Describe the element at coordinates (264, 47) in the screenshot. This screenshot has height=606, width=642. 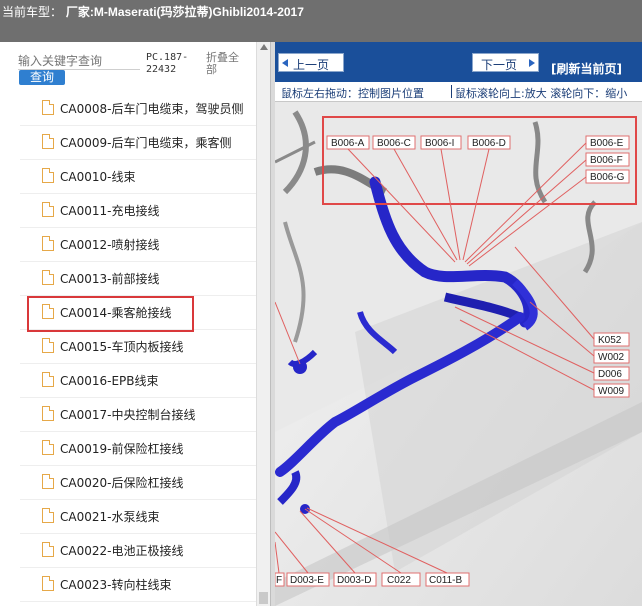
I see `scroll-up-arrow-icon` at that location.